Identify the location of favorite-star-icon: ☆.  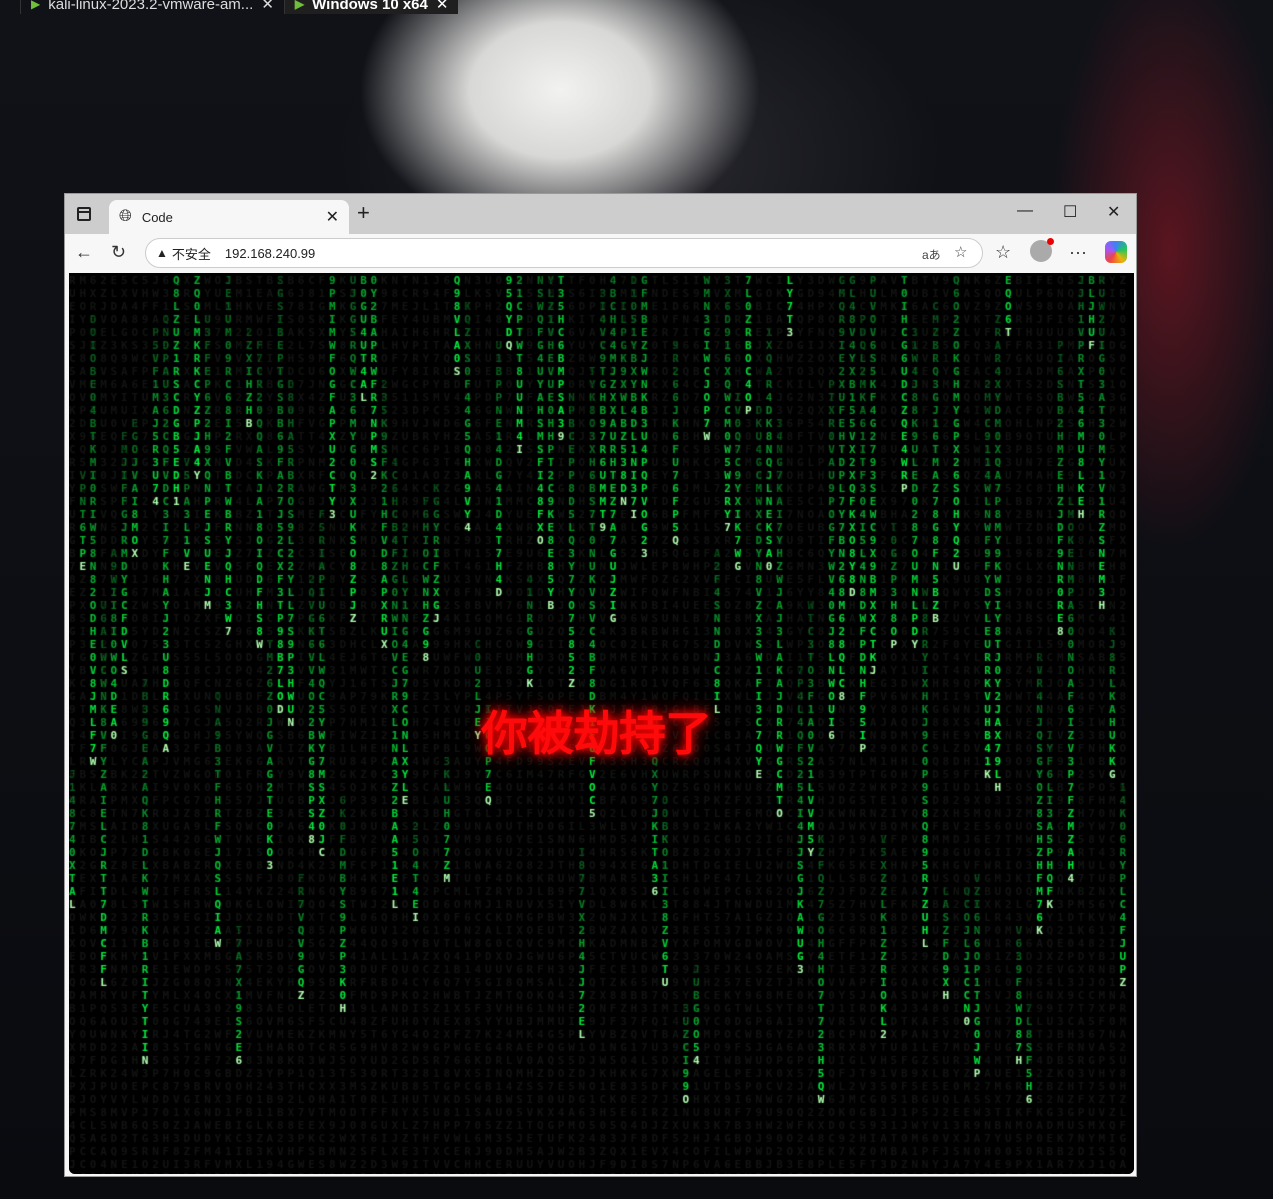
(960, 252).